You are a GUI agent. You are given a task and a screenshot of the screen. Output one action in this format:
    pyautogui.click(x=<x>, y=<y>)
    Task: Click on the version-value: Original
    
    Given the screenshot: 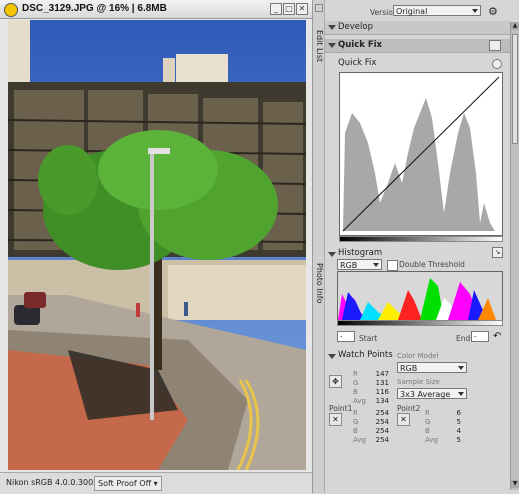 What is the action you would take?
    pyautogui.click(x=412, y=11)
    